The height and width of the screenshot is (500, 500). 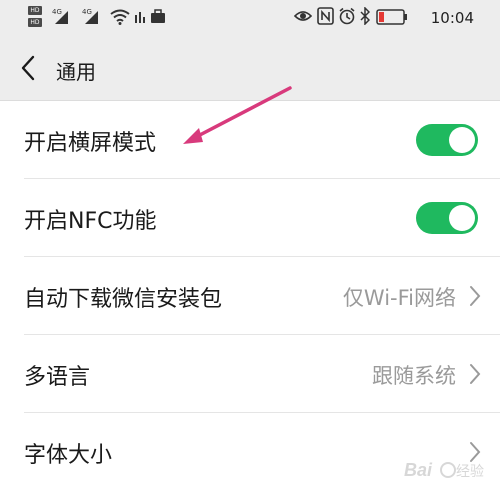 I want to click on hd-badges: HD HD, so click(x=37, y=18).